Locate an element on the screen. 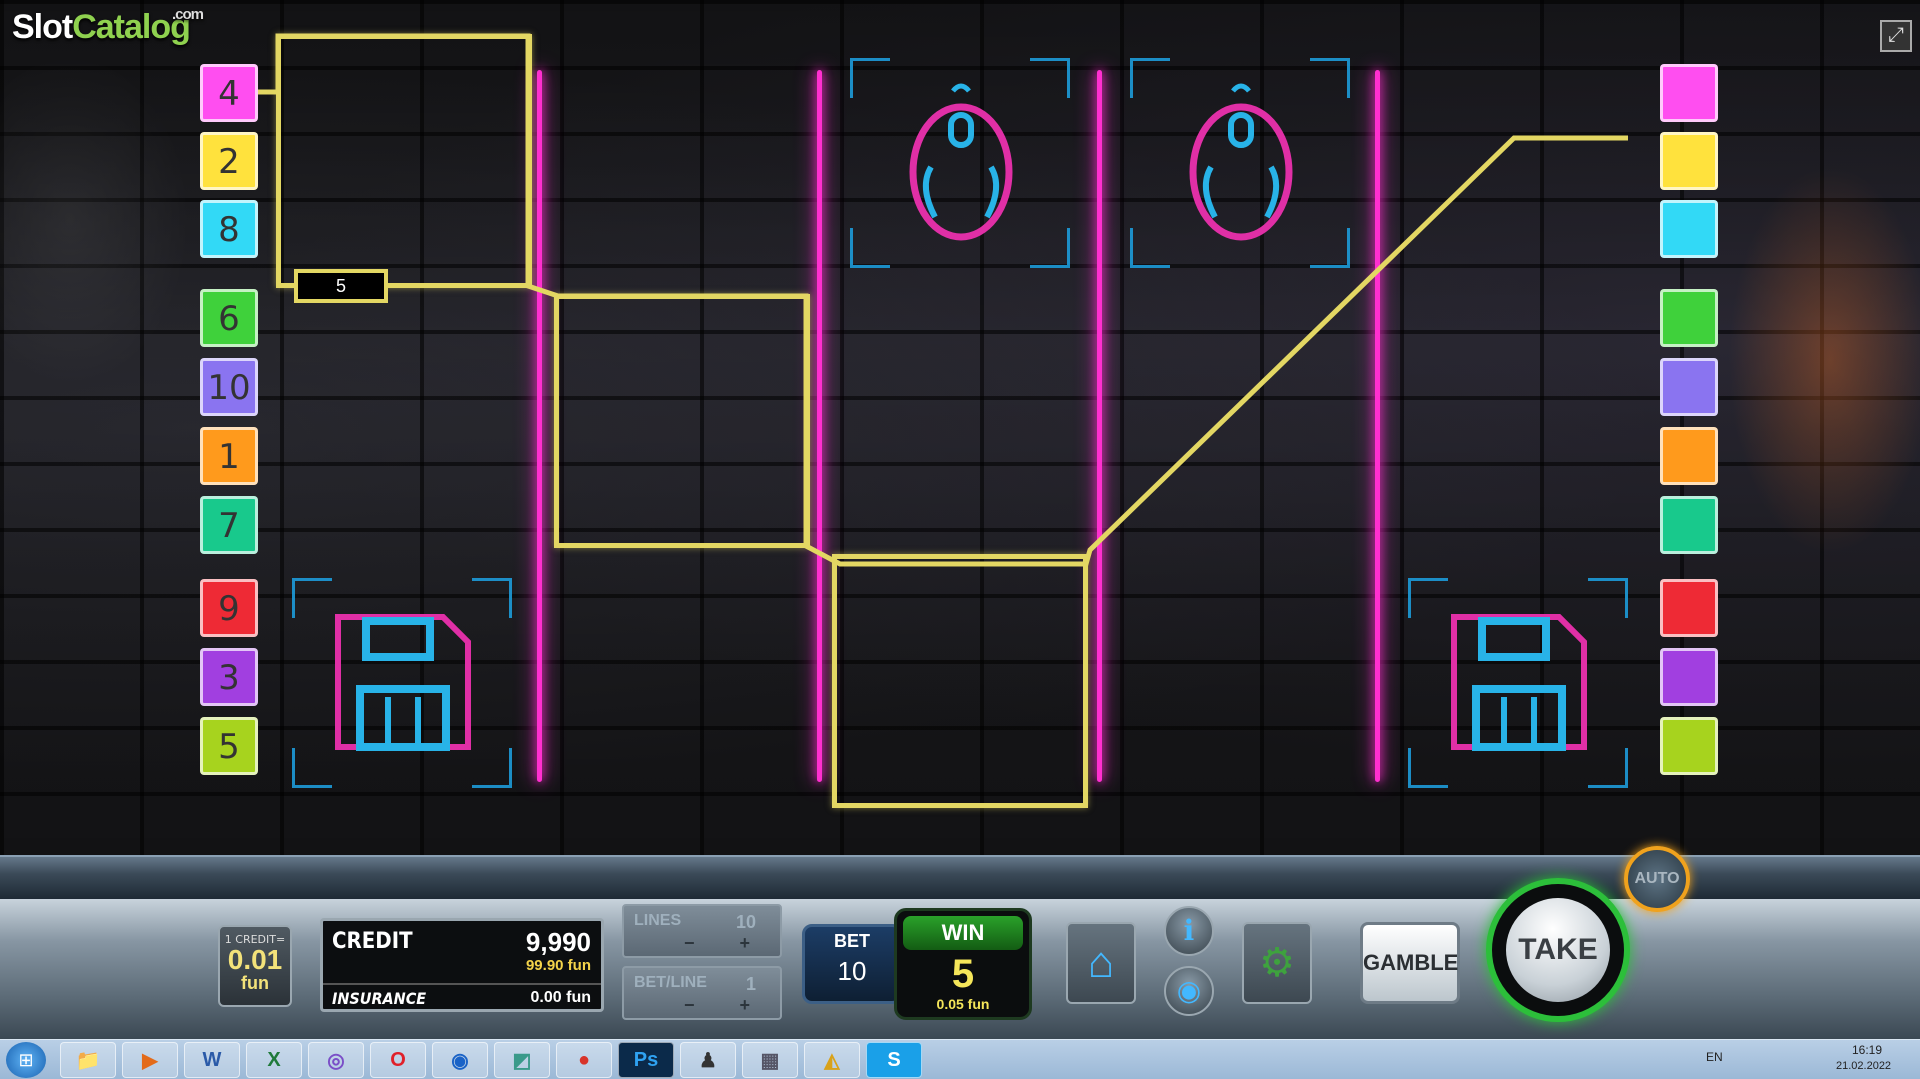  taskbar-app-browser: ◉ is located at coordinates (460, 1060).